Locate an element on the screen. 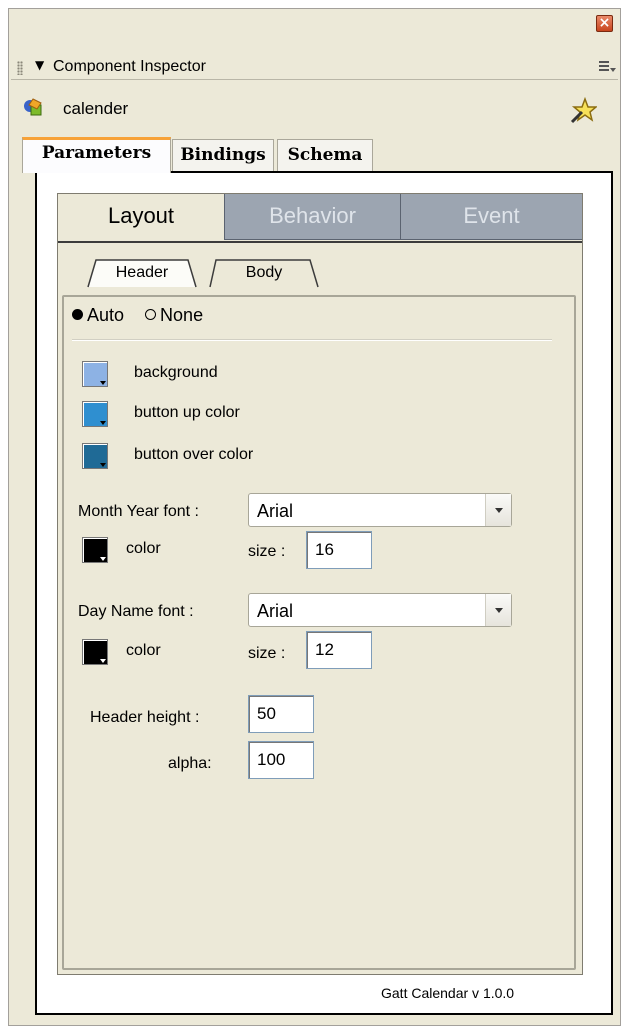 This screenshot has height=1033, width=629. tab-schema: Schema is located at coordinates (325, 155).